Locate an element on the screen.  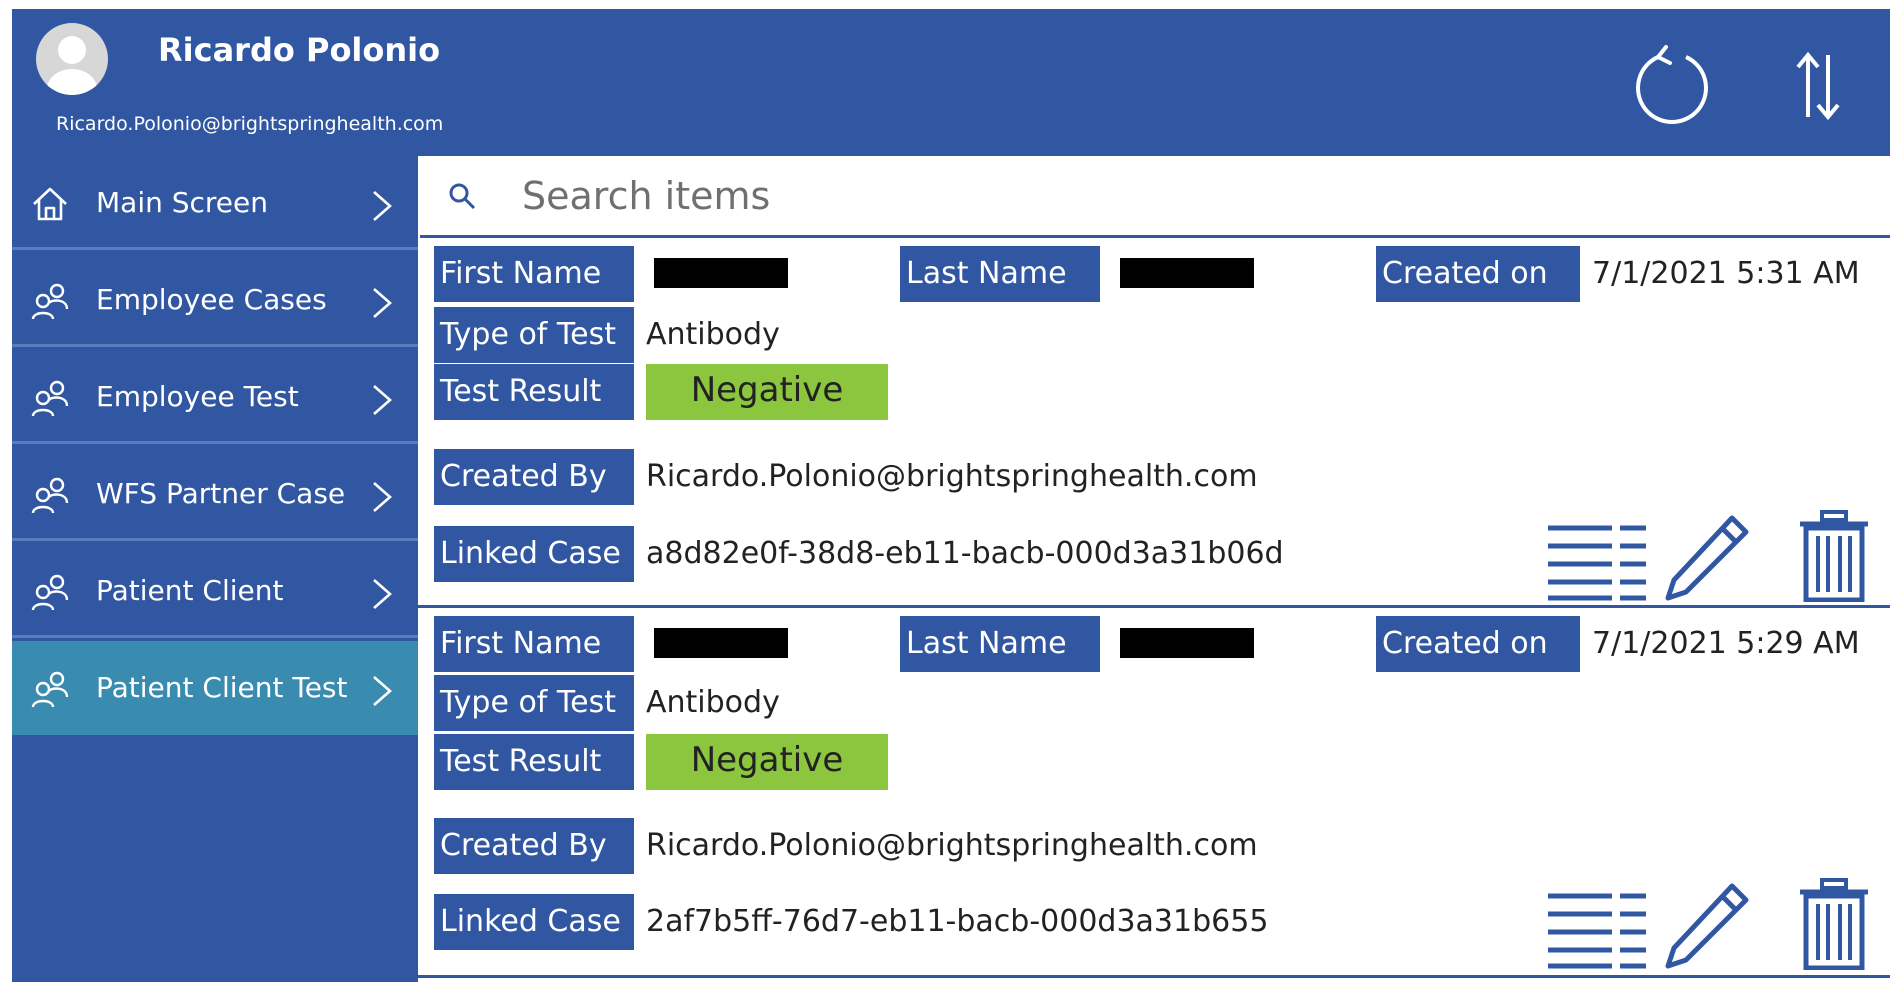
sidebar-item-wfs-partner-case: WFS Partner Case is located at coordinates (215, 494).